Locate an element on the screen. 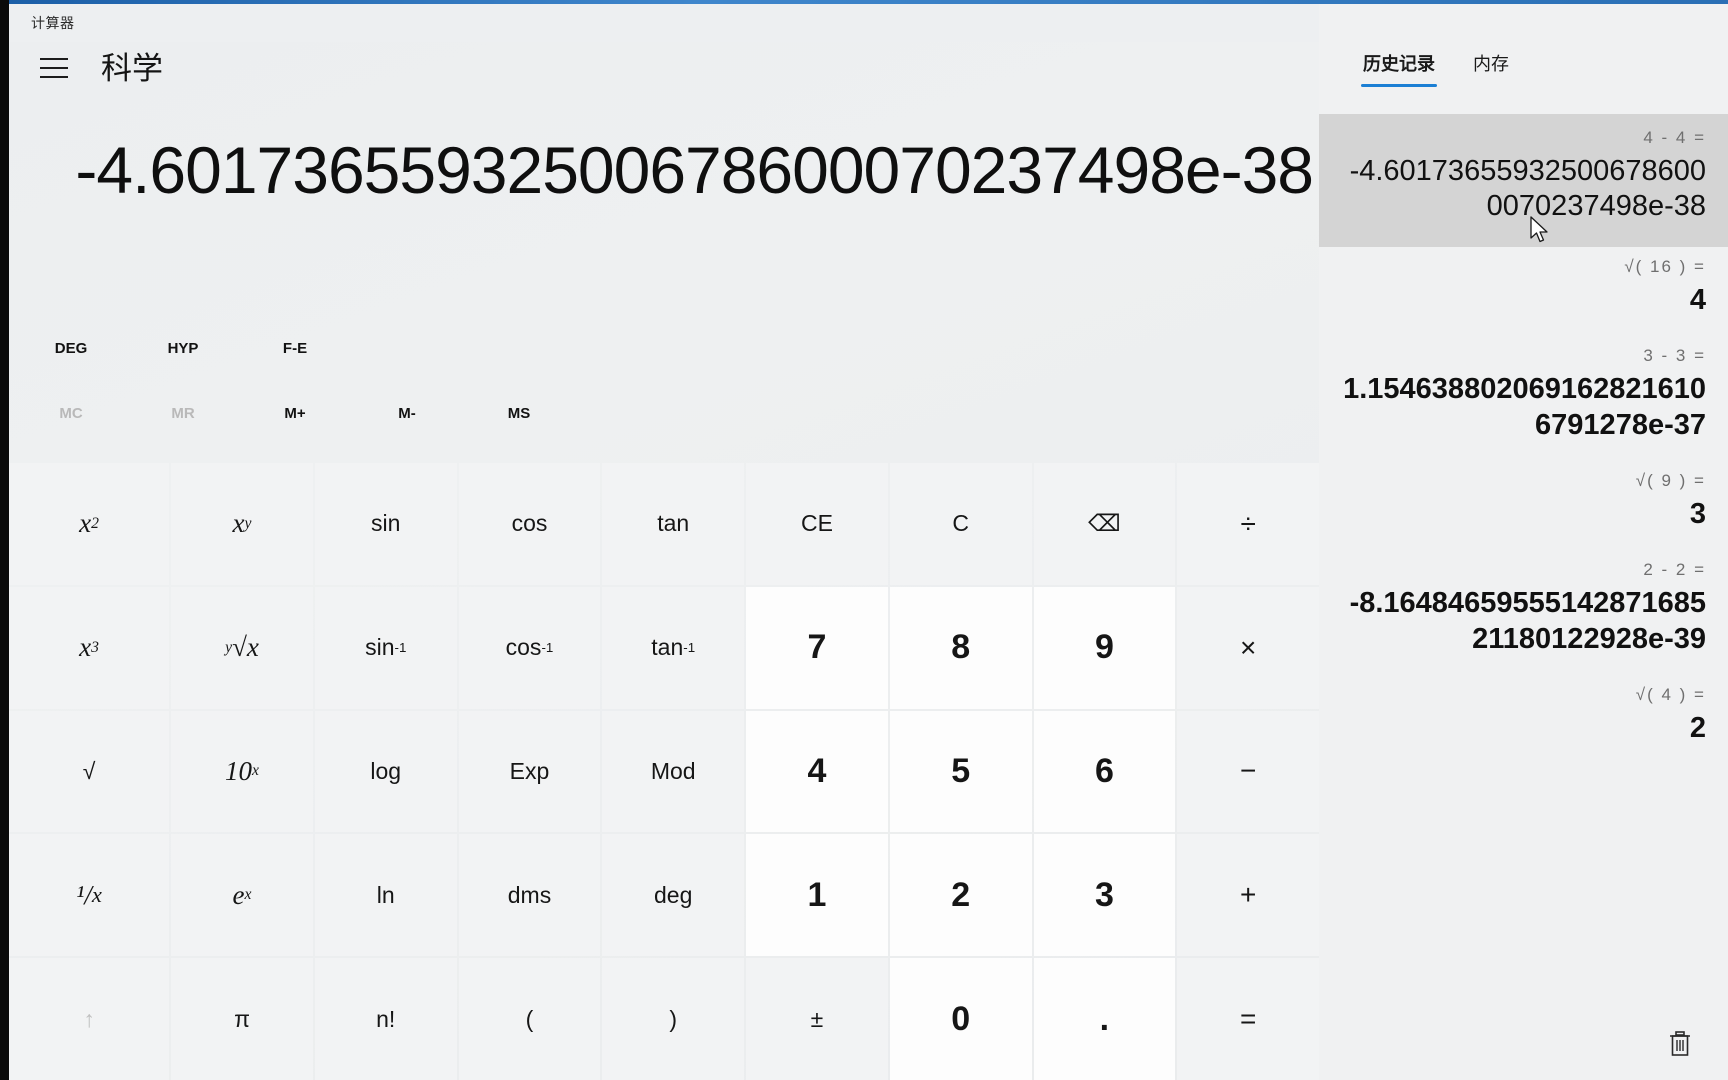  key-minus: − is located at coordinates (1248, 771).